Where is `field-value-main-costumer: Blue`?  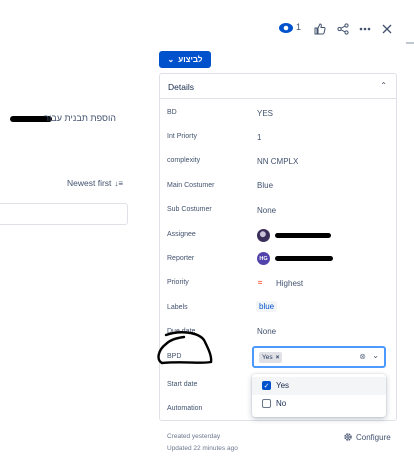
field-value-main-costumer: Blue is located at coordinates (265, 185).